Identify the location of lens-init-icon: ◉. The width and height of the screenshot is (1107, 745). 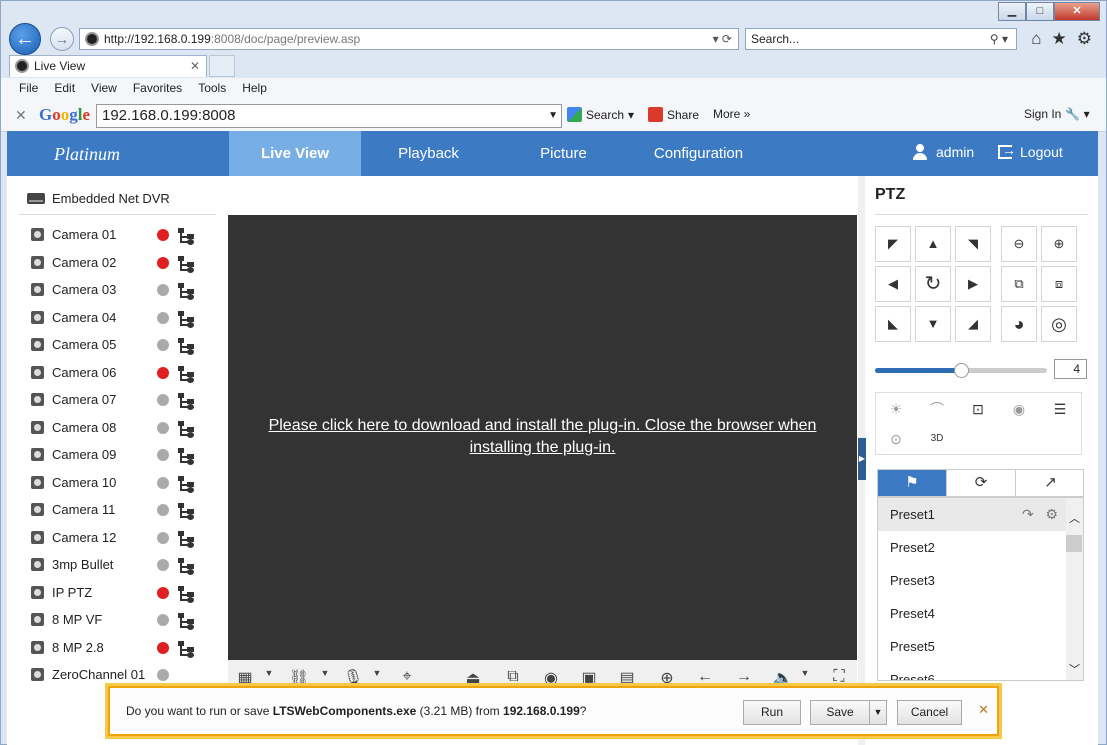
(1019, 409).